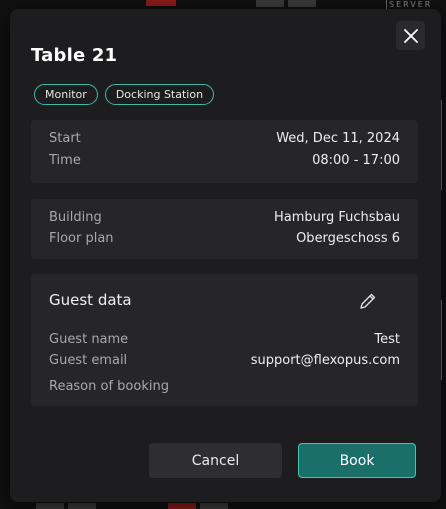 Image resolution: width=446 pixels, height=509 pixels. Describe the element at coordinates (74, 55) in the screenshot. I see `dialog-title: Table 21` at that location.